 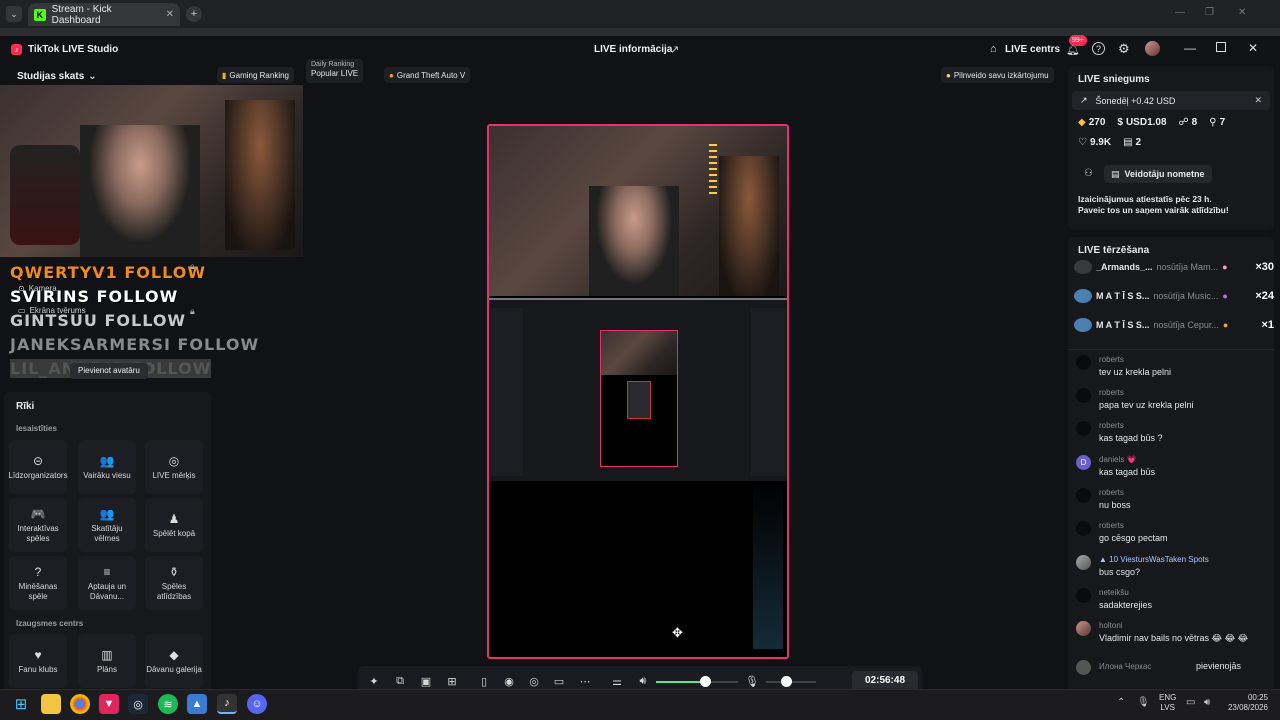 I want to click on lang-bottom: LVS, so click(x=1167, y=707).